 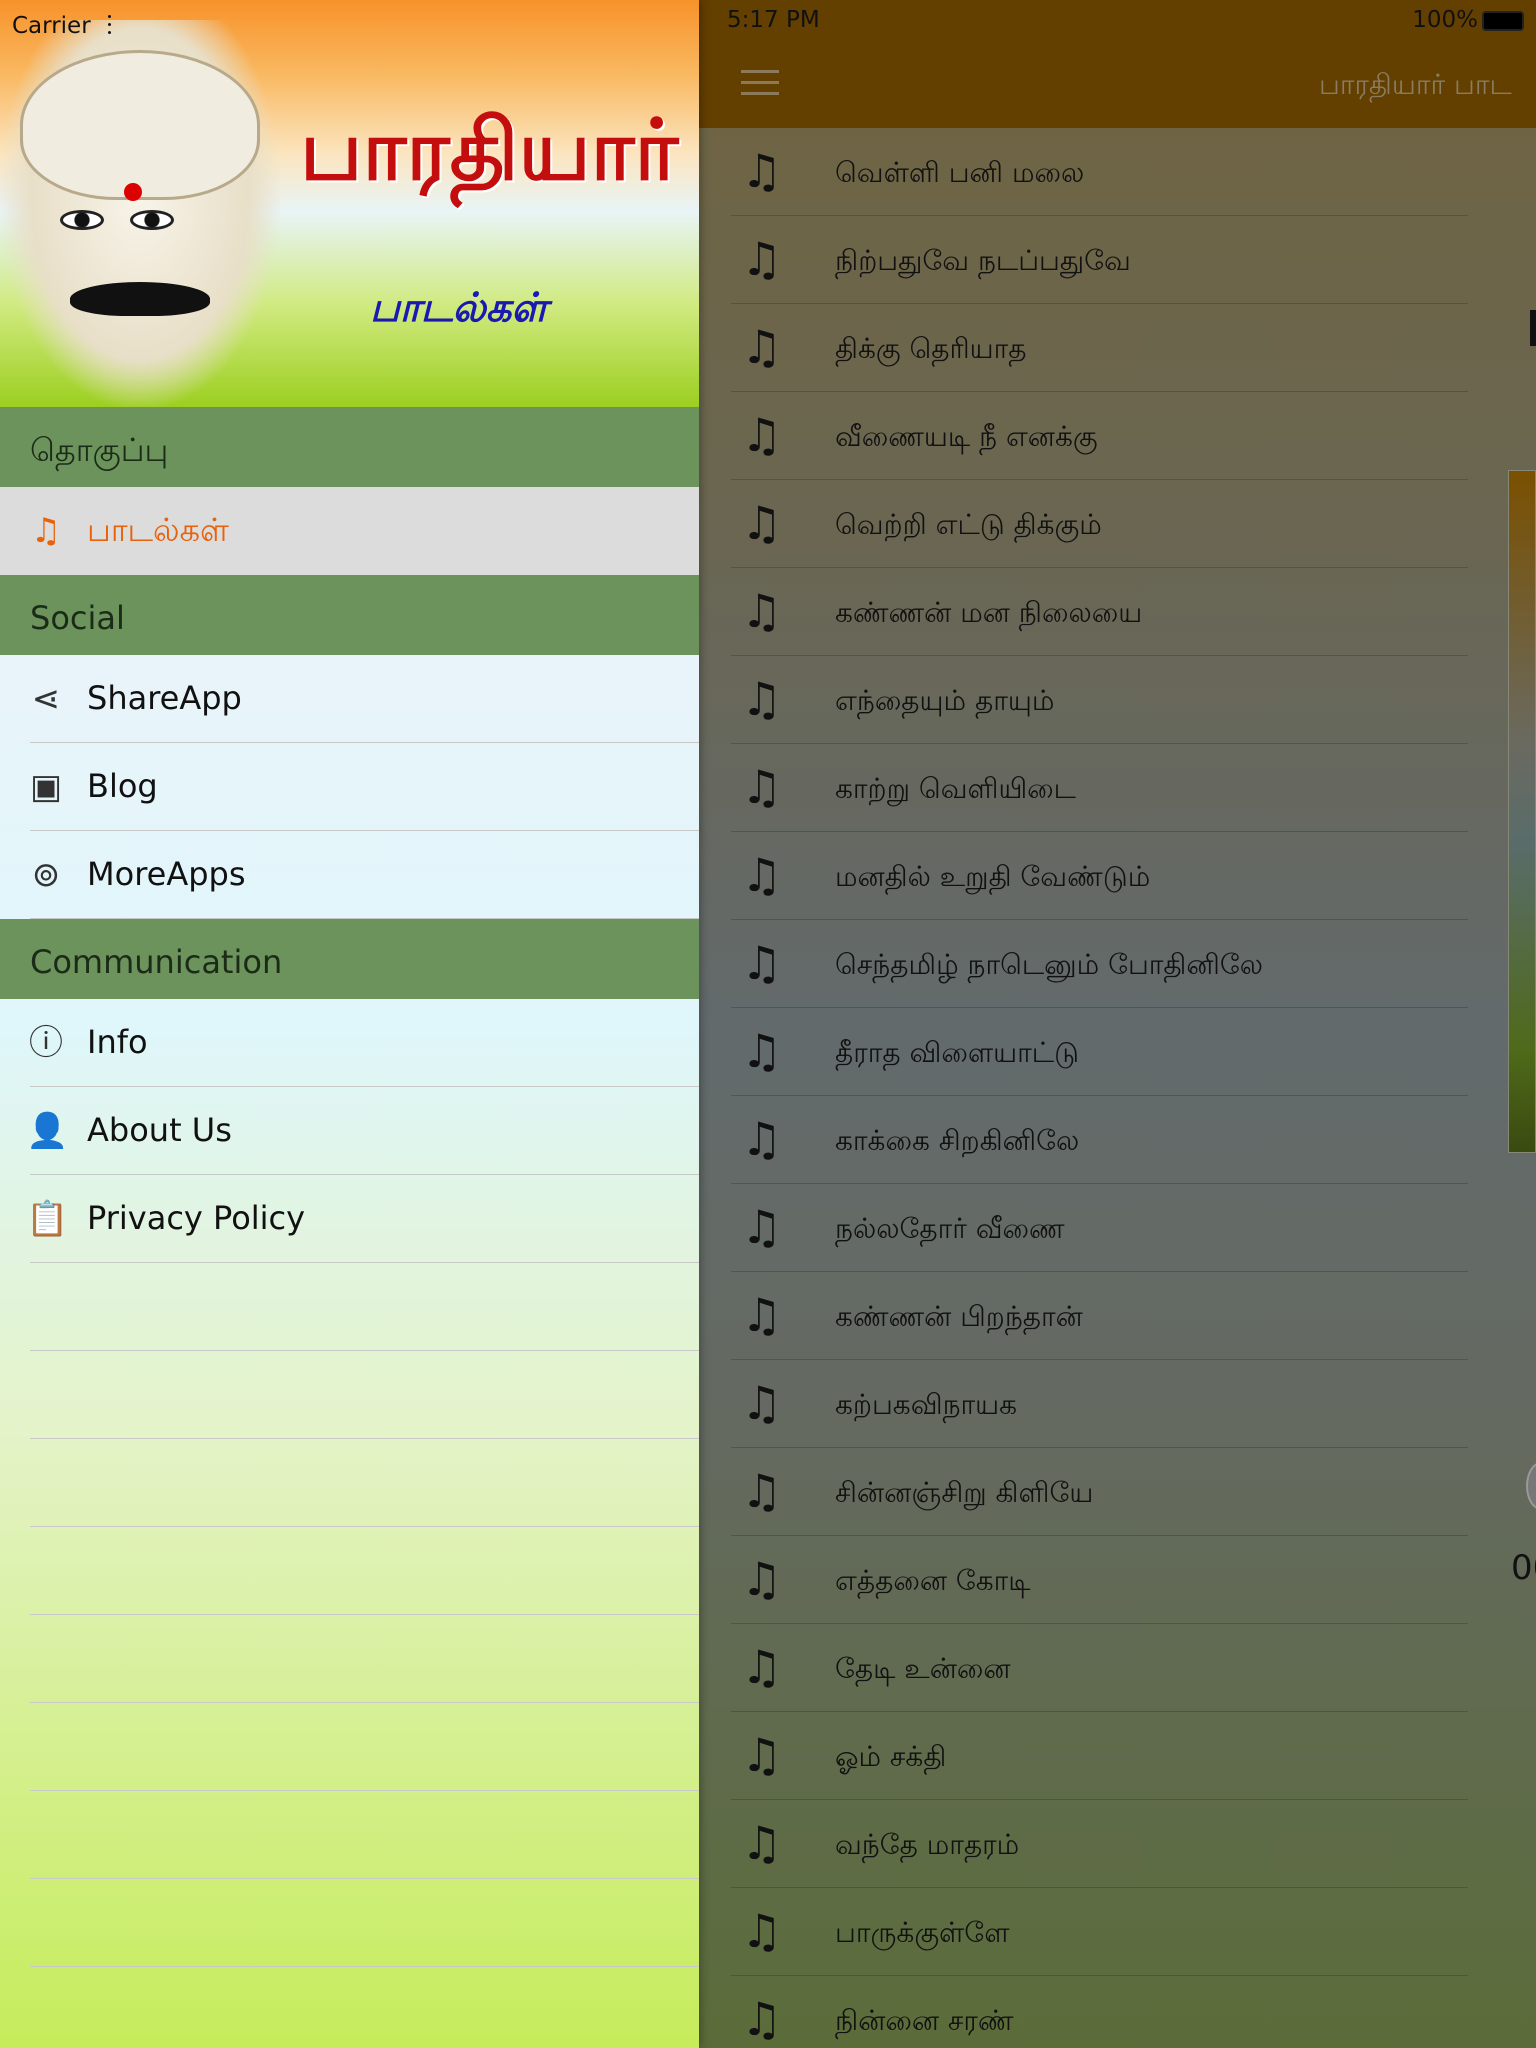 What do you see at coordinates (945, 700) in the screenshot?
I see `song-title: எந்தையும் தாயும்` at bounding box center [945, 700].